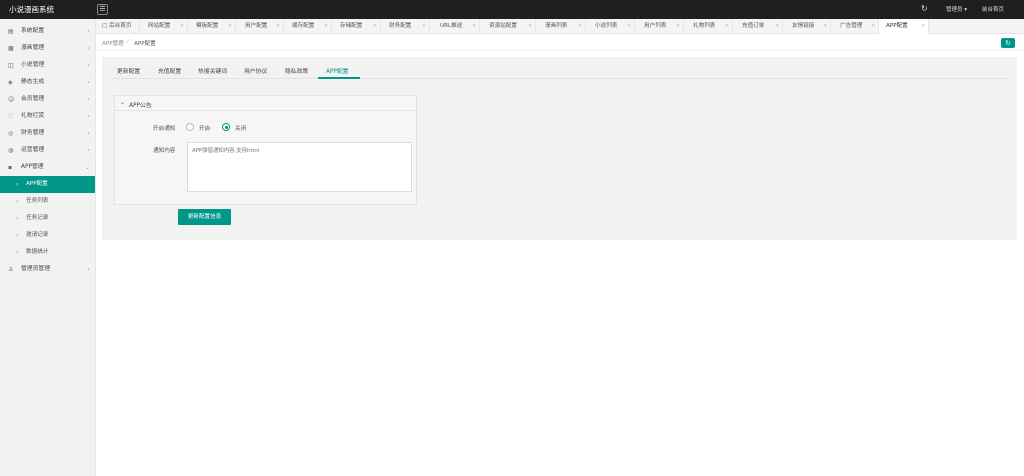 The image size is (1024, 476). What do you see at coordinates (128, 70) in the screenshot?
I see `subtab-update-config: 更新配置` at bounding box center [128, 70].